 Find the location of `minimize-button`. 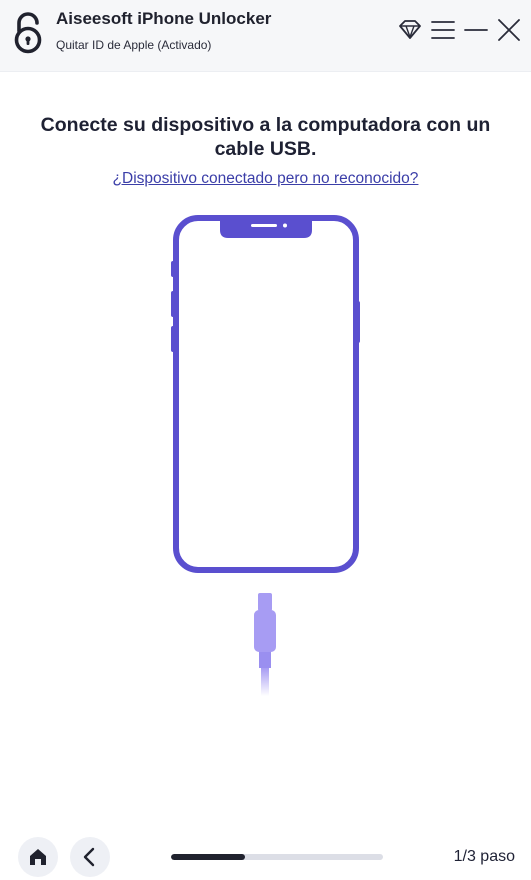

minimize-button is located at coordinates (477, 30).